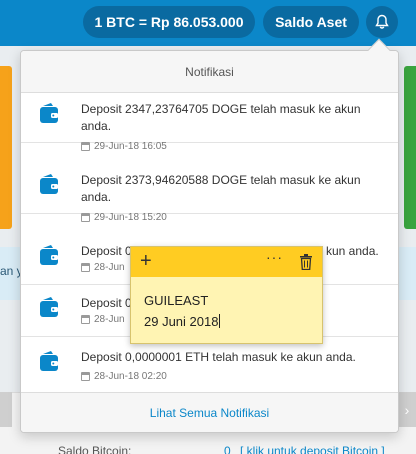 The image size is (416, 454). Describe the element at coordinates (306, 262) in the screenshot. I see `trash-icon` at that location.